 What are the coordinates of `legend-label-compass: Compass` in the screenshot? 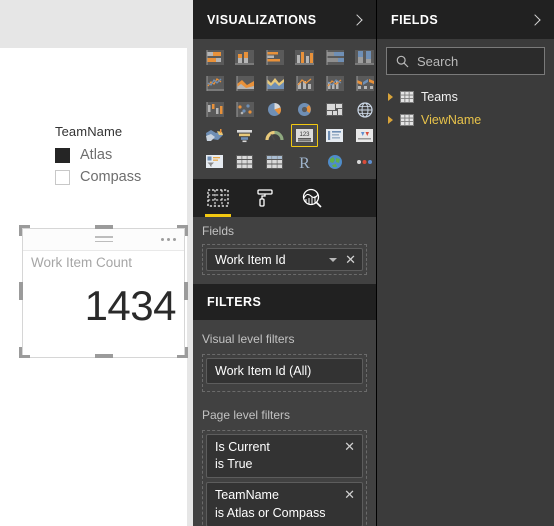 It's located at (111, 177).